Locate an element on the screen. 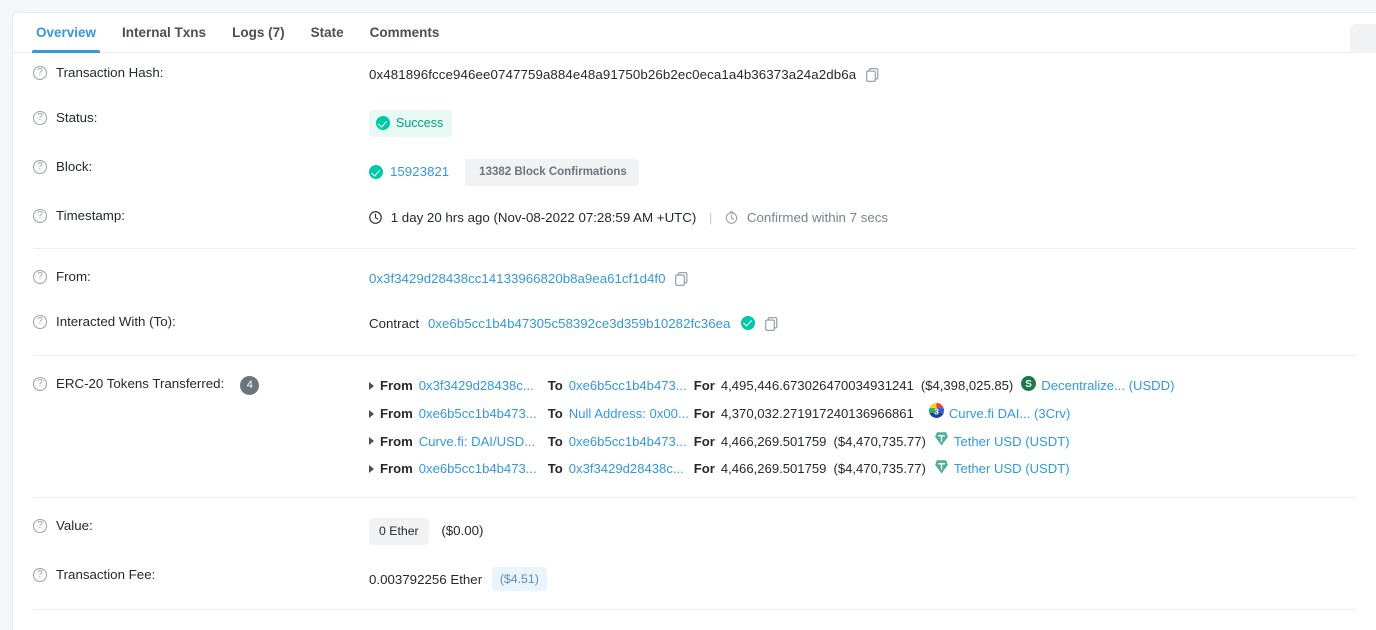  status-badge-label: Success is located at coordinates (420, 122).